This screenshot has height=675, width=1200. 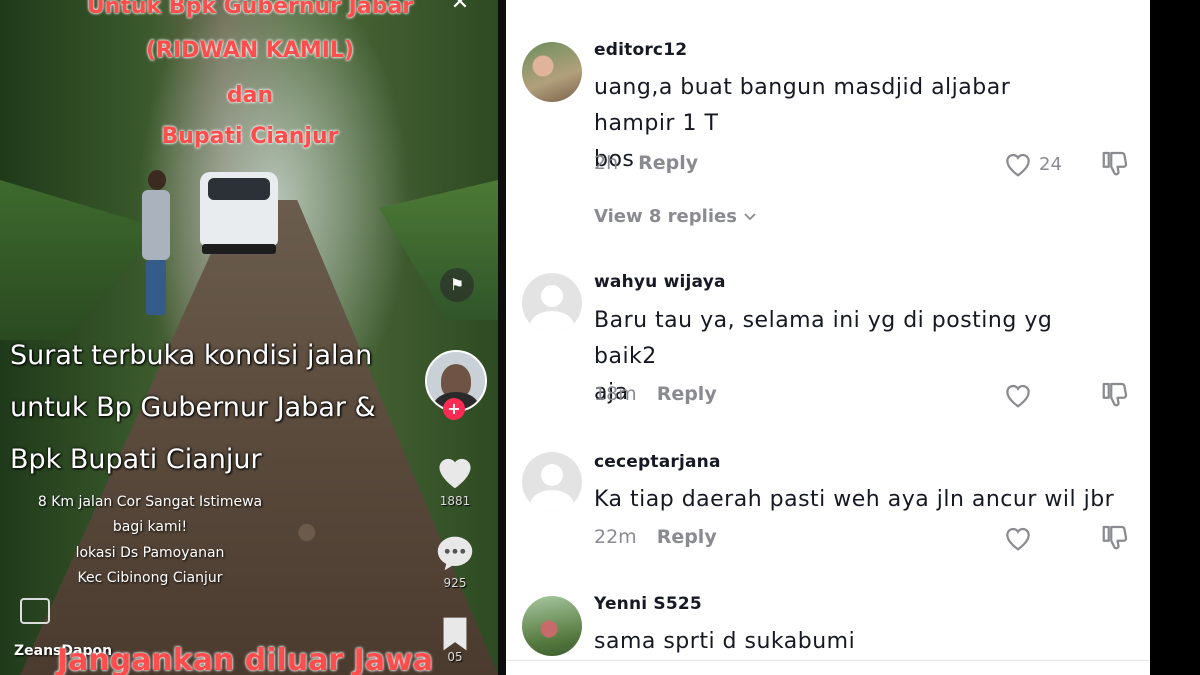 I want to click on caption-line1: Surat terbuka kondisi jalan, so click(x=191, y=355).